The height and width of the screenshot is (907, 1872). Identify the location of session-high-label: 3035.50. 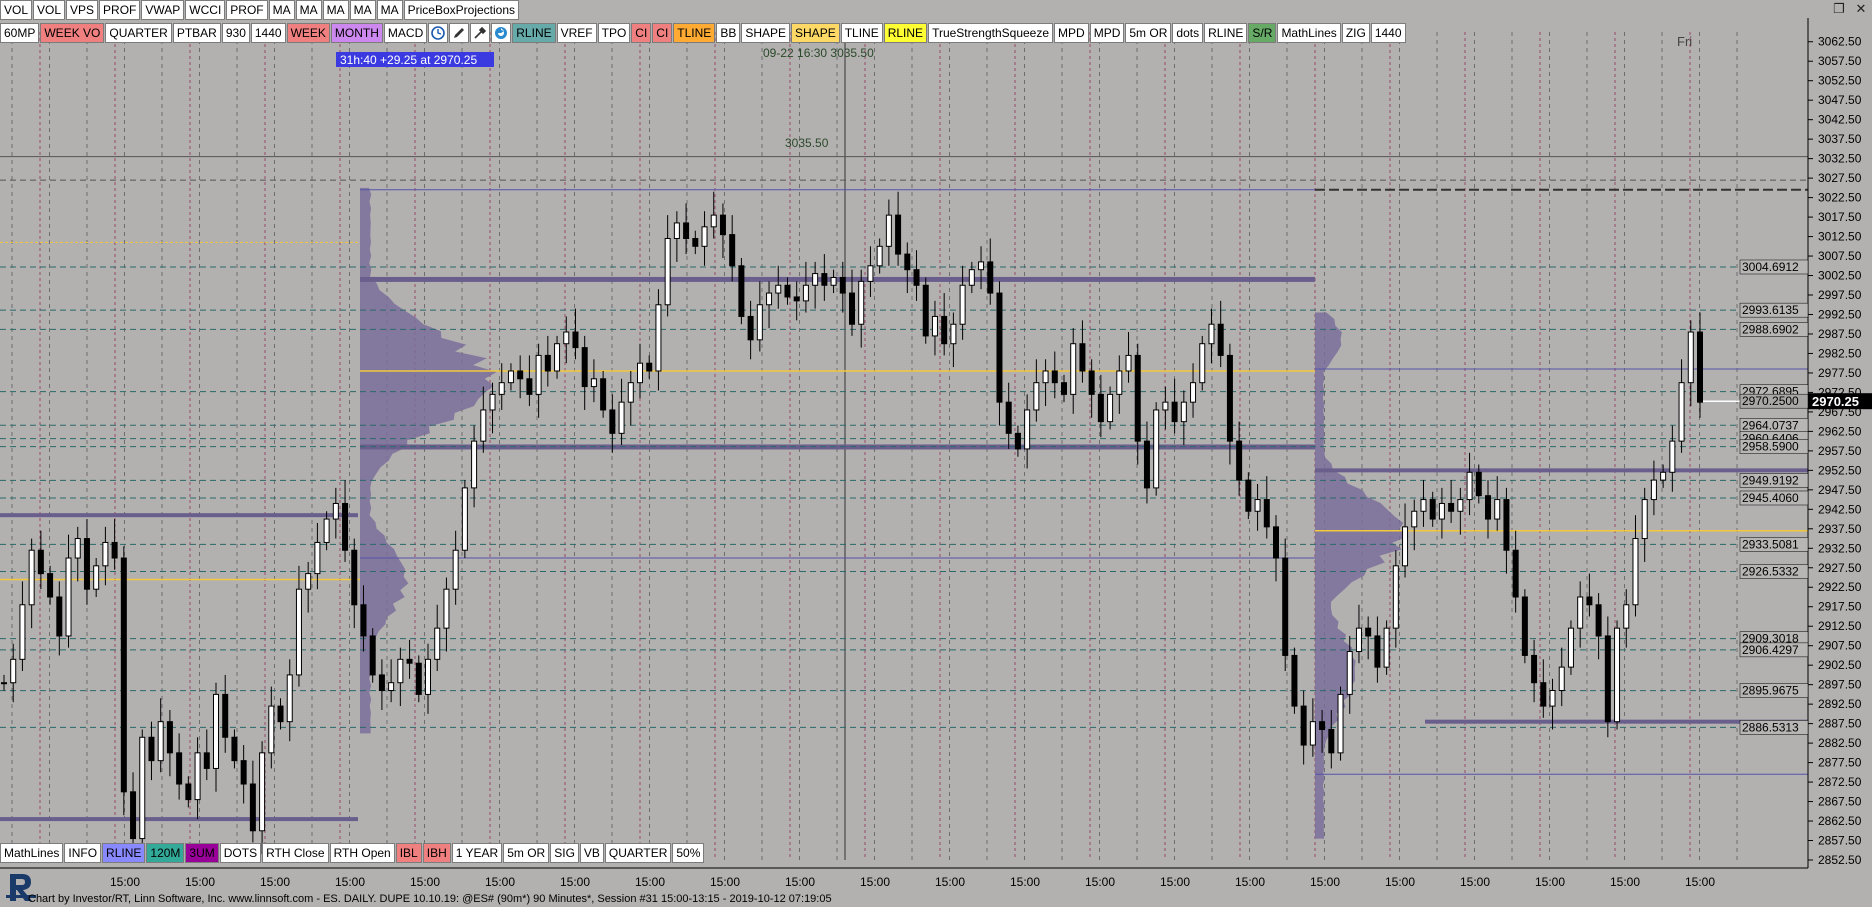
(807, 143).